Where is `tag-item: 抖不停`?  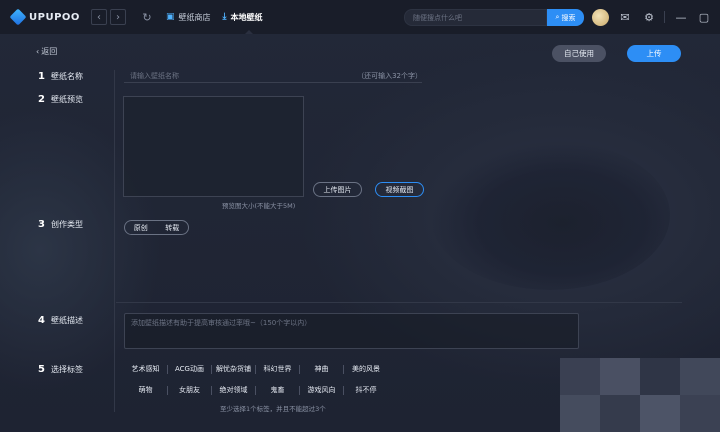 tag-item: 抖不停 is located at coordinates (366, 390).